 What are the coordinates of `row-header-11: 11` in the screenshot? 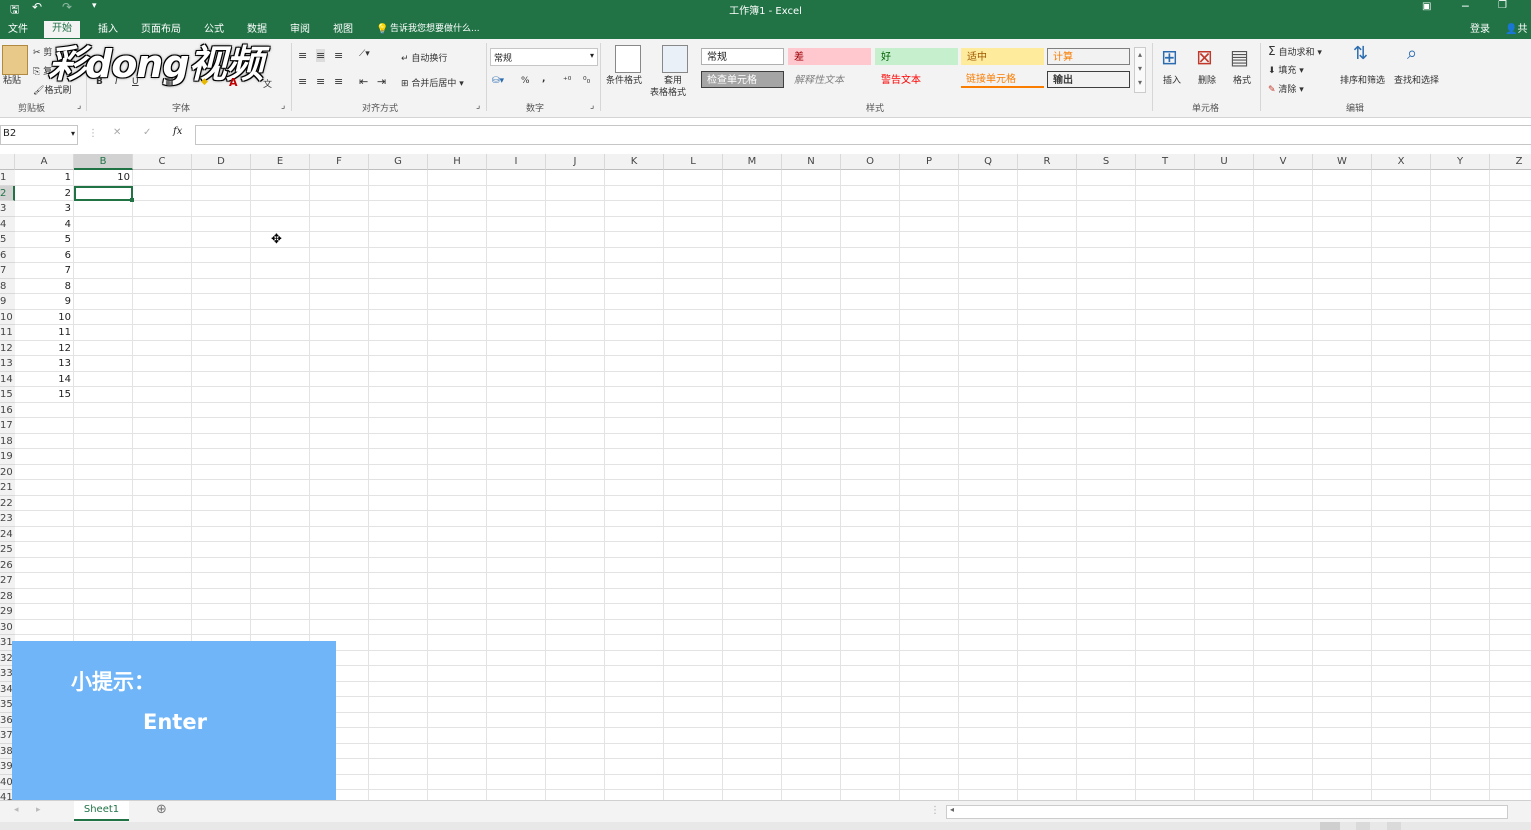 It's located at (7, 333).